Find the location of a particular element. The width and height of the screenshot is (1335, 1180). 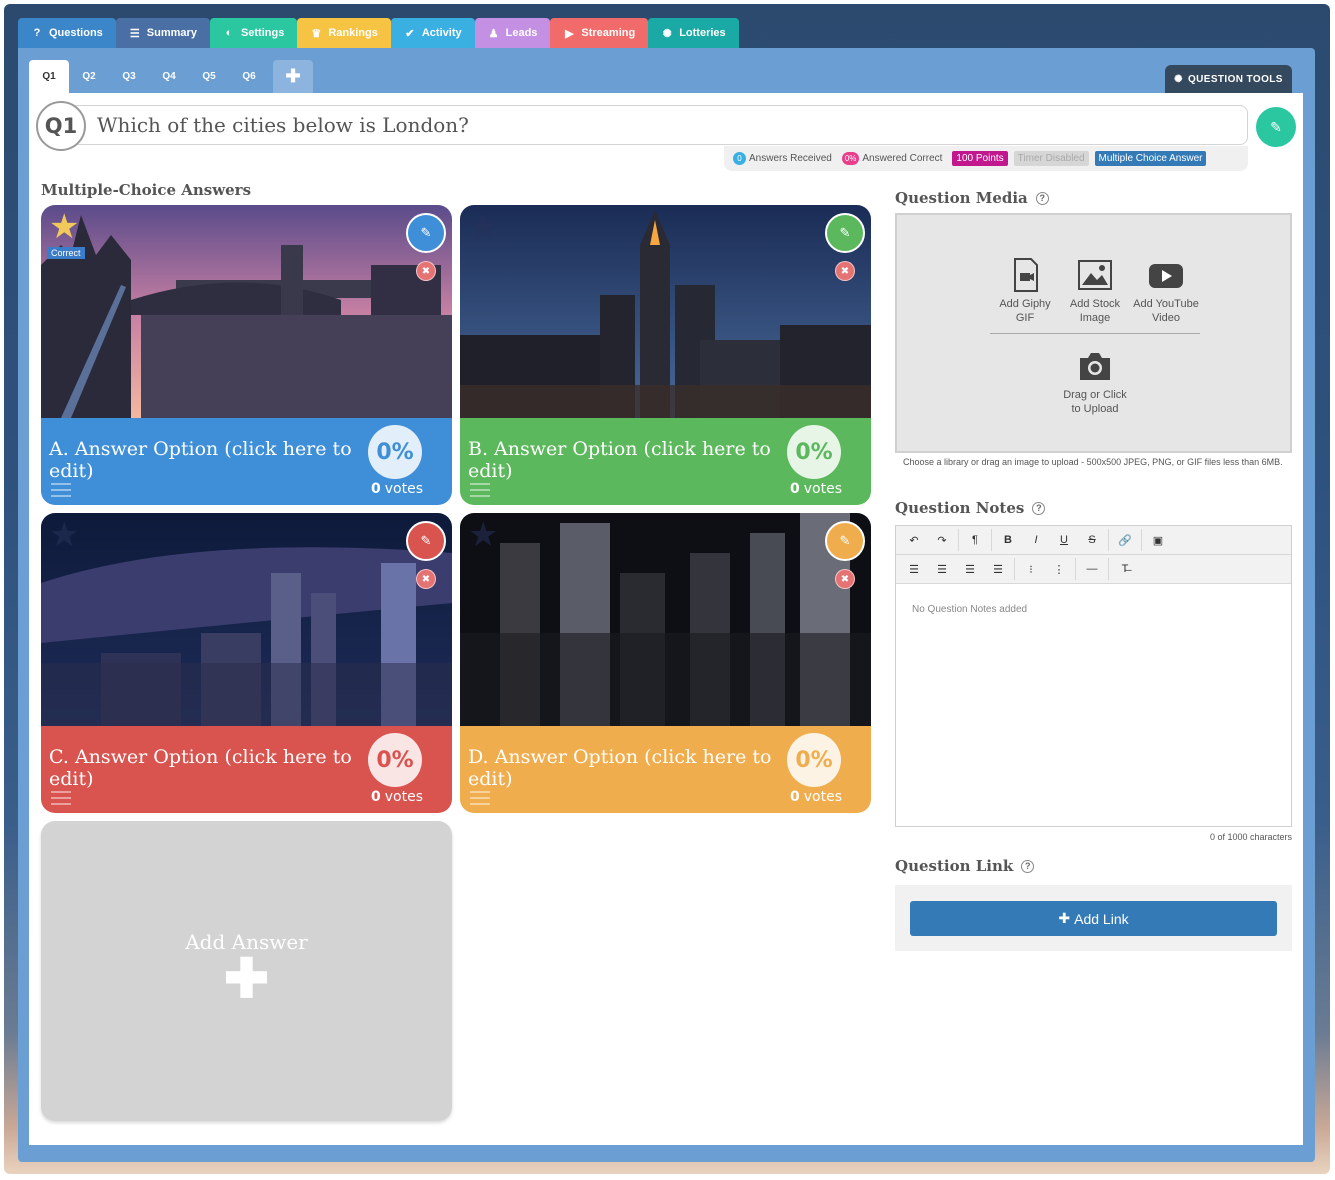

link-icon: 🔗 is located at coordinates (1125, 540).